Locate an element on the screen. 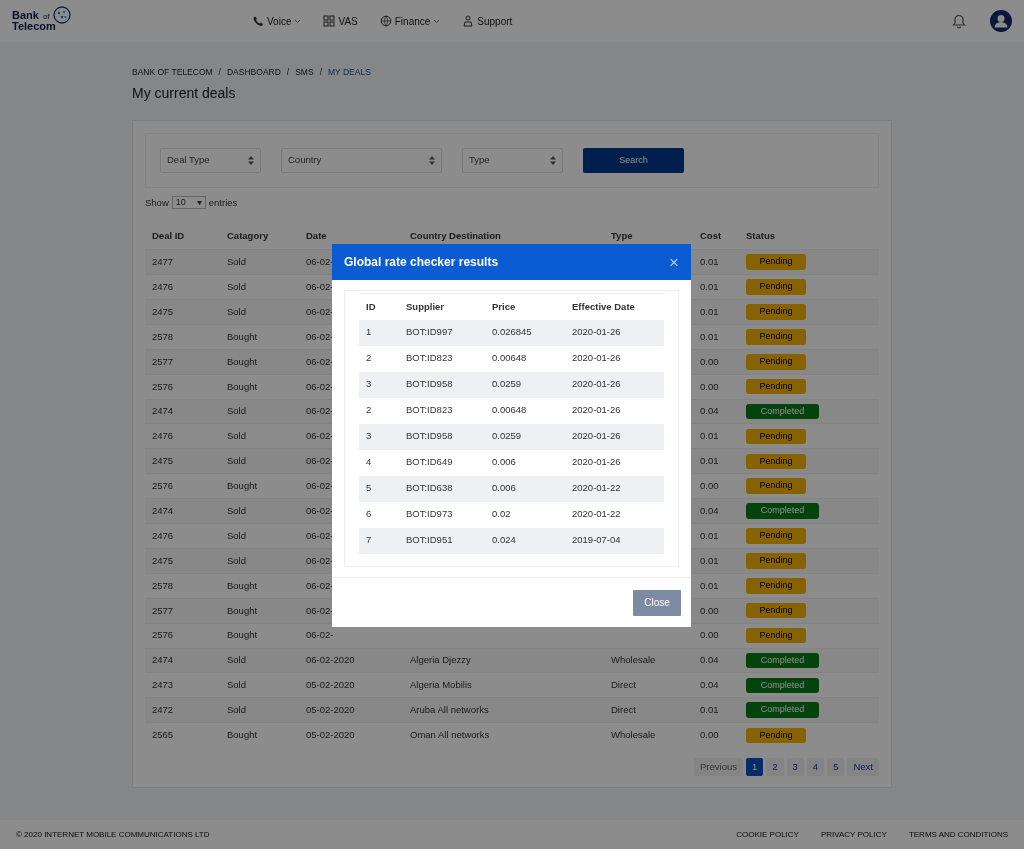  close-button: Close is located at coordinates (657, 602).